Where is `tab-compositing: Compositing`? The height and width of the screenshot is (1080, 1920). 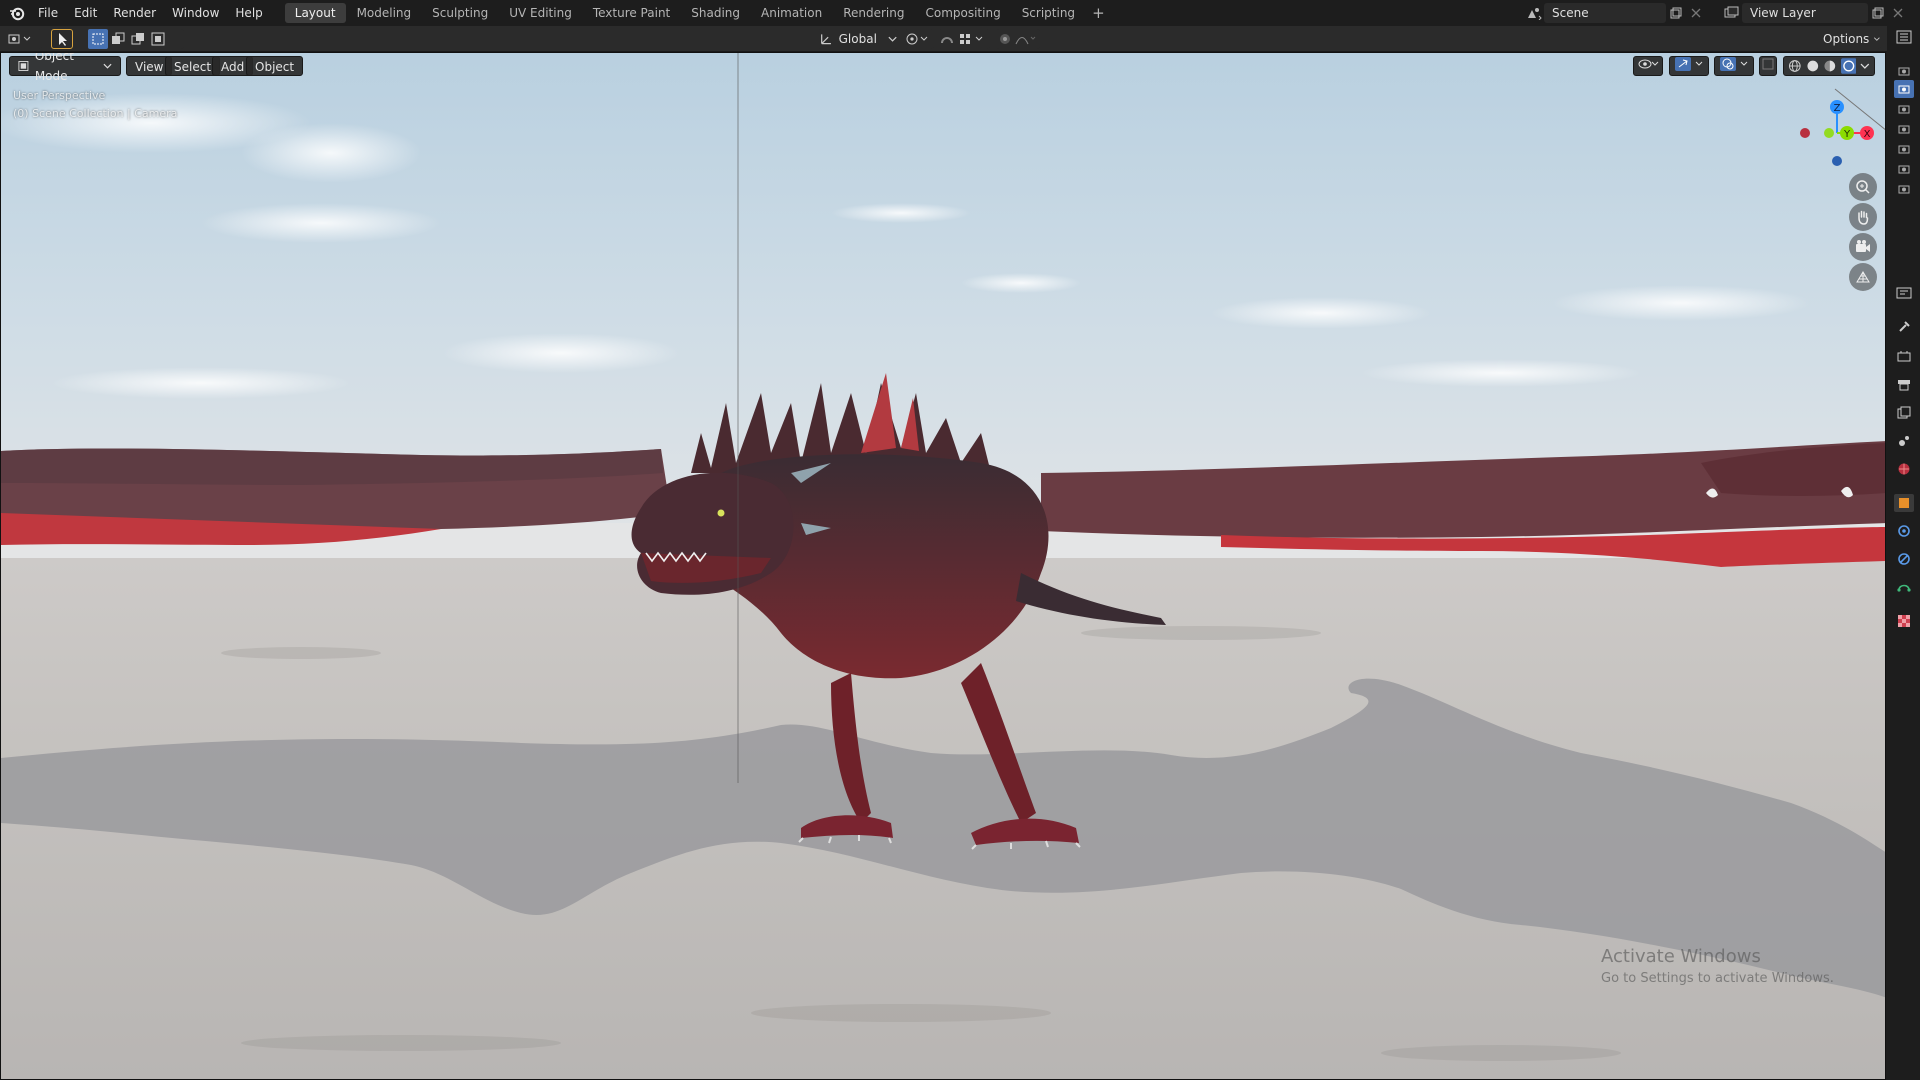
tab-compositing: Compositing is located at coordinates (962, 13).